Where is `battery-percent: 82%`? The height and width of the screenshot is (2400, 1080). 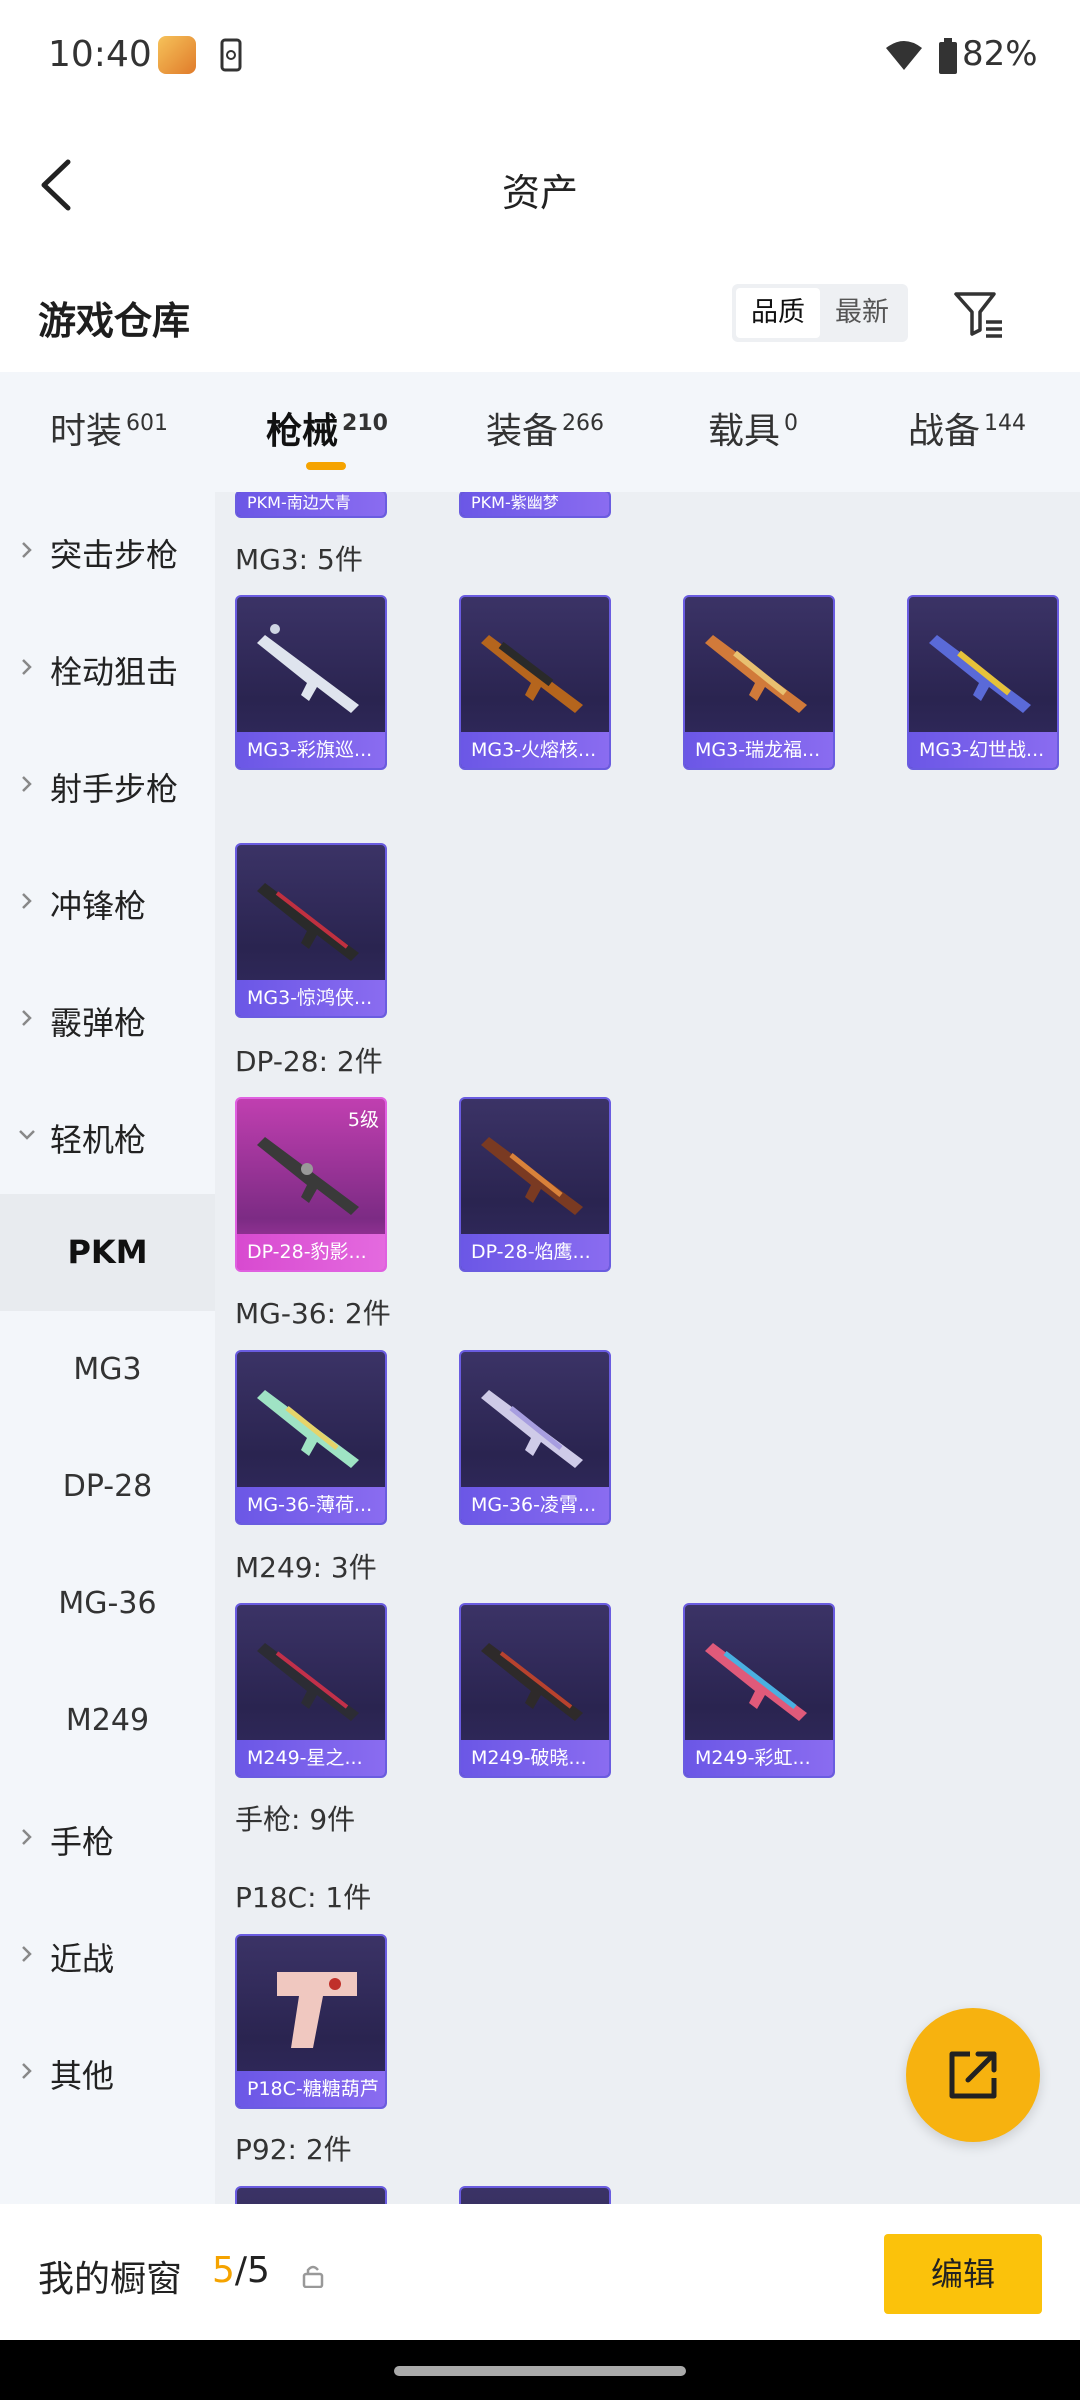
battery-percent: 82% is located at coordinates (1000, 54).